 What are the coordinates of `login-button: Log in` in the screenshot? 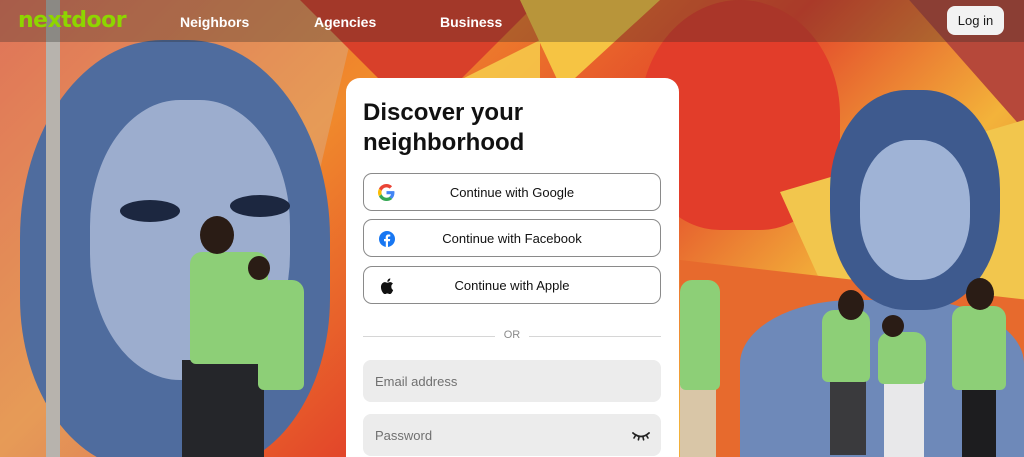 It's located at (975, 20).